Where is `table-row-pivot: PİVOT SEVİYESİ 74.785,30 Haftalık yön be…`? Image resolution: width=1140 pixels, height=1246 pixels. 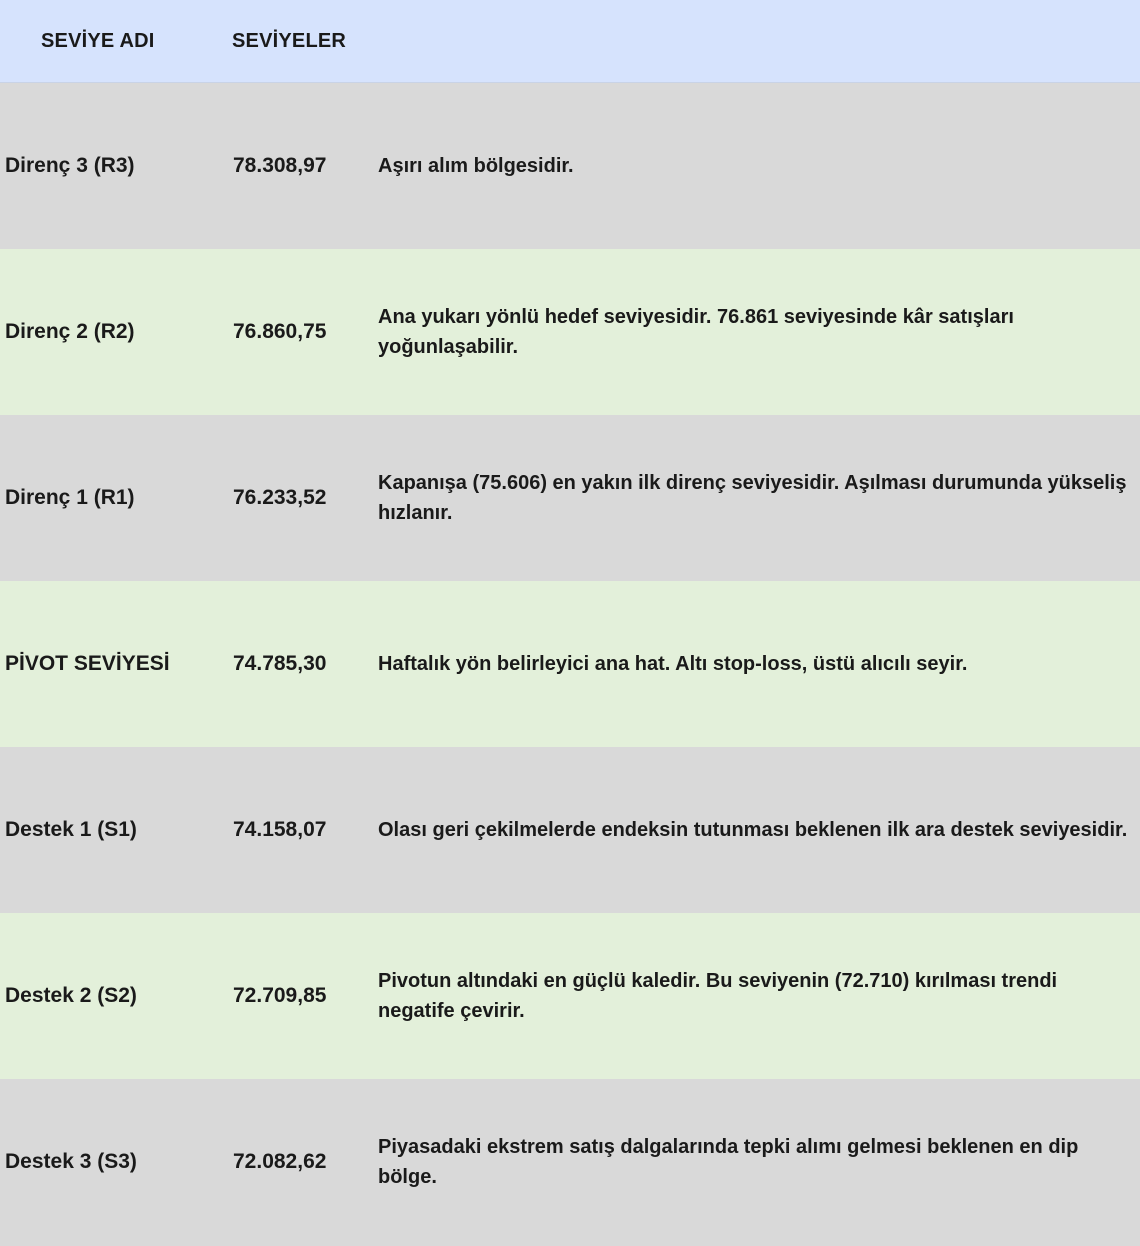
table-row-pivot: PİVOT SEVİYESİ 74.785,30 Haftalık yön be… is located at coordinates (570, 664).